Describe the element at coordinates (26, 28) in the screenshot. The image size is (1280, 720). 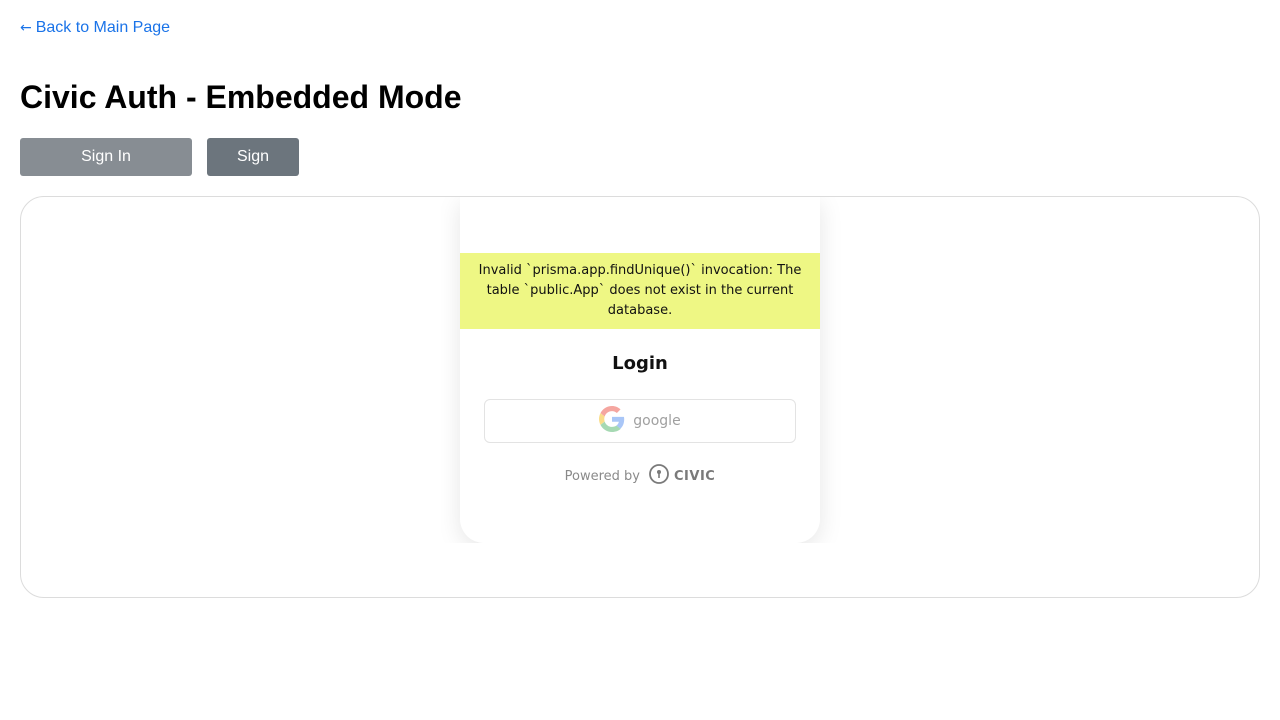
I see `back-arrow-icon: ←` at that location.